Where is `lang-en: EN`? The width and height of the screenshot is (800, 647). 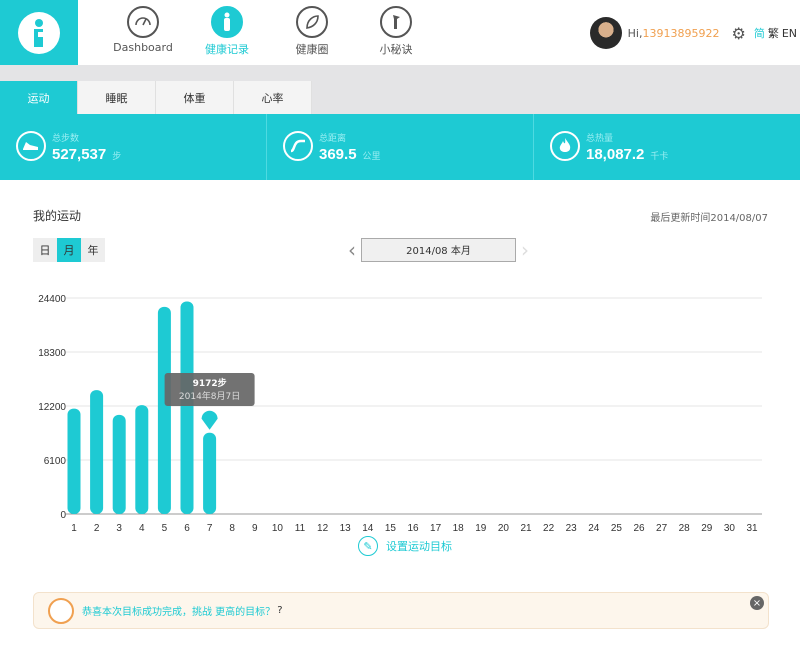 lang-en: EN is located at coordinates (789, 33).